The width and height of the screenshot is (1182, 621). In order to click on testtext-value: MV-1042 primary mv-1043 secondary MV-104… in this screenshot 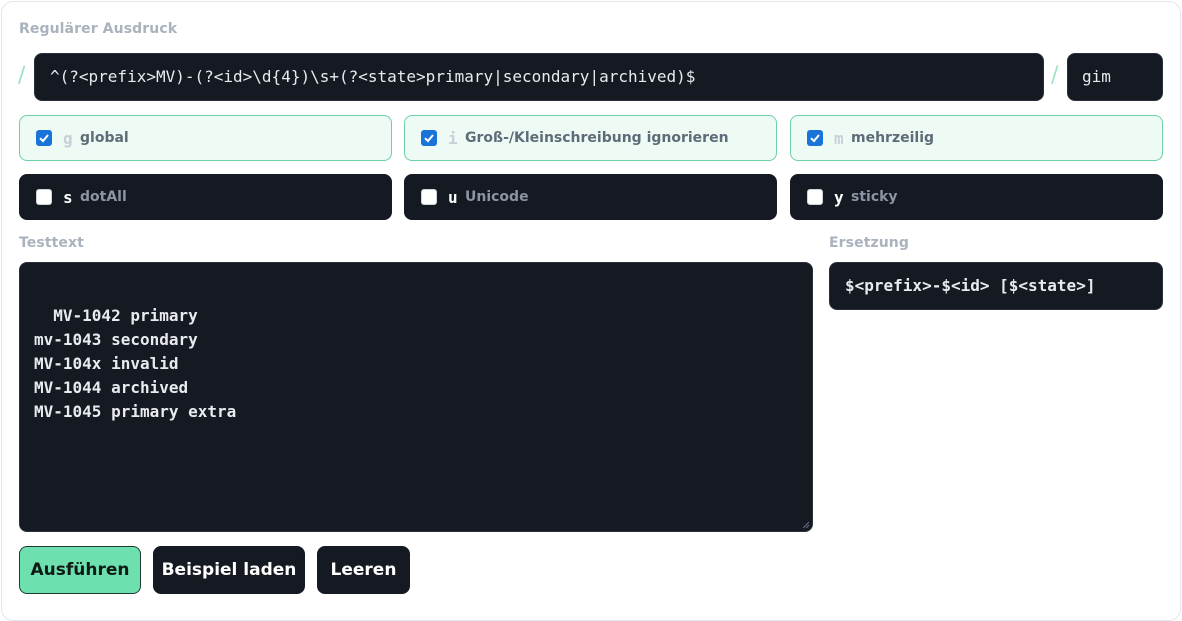, I will do `click(135, 363)`.